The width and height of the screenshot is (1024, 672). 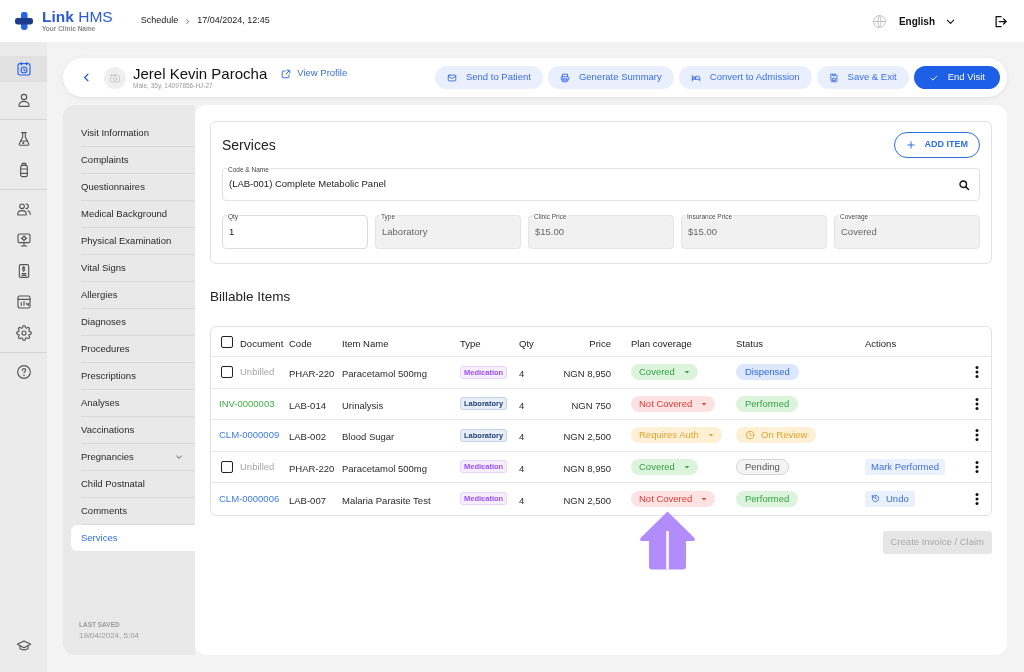 What do you see at coordinates (776, 435) in the screenshot?
I see `status-badge: On Review` at bounding box center [776, 435].